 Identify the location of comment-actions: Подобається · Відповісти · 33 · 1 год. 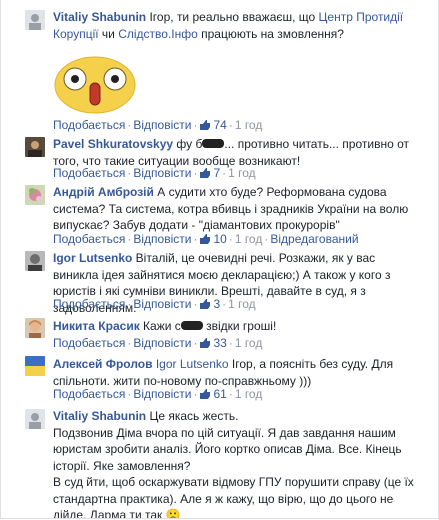
(158, 344).